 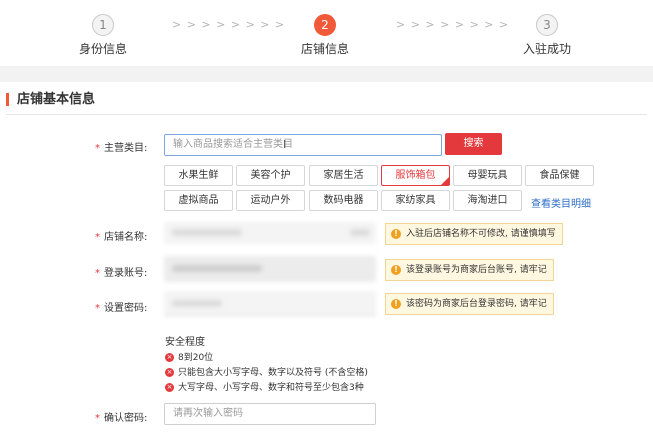 I want to click on step-success: 3 入驻成功, so click(x=547, y=35).